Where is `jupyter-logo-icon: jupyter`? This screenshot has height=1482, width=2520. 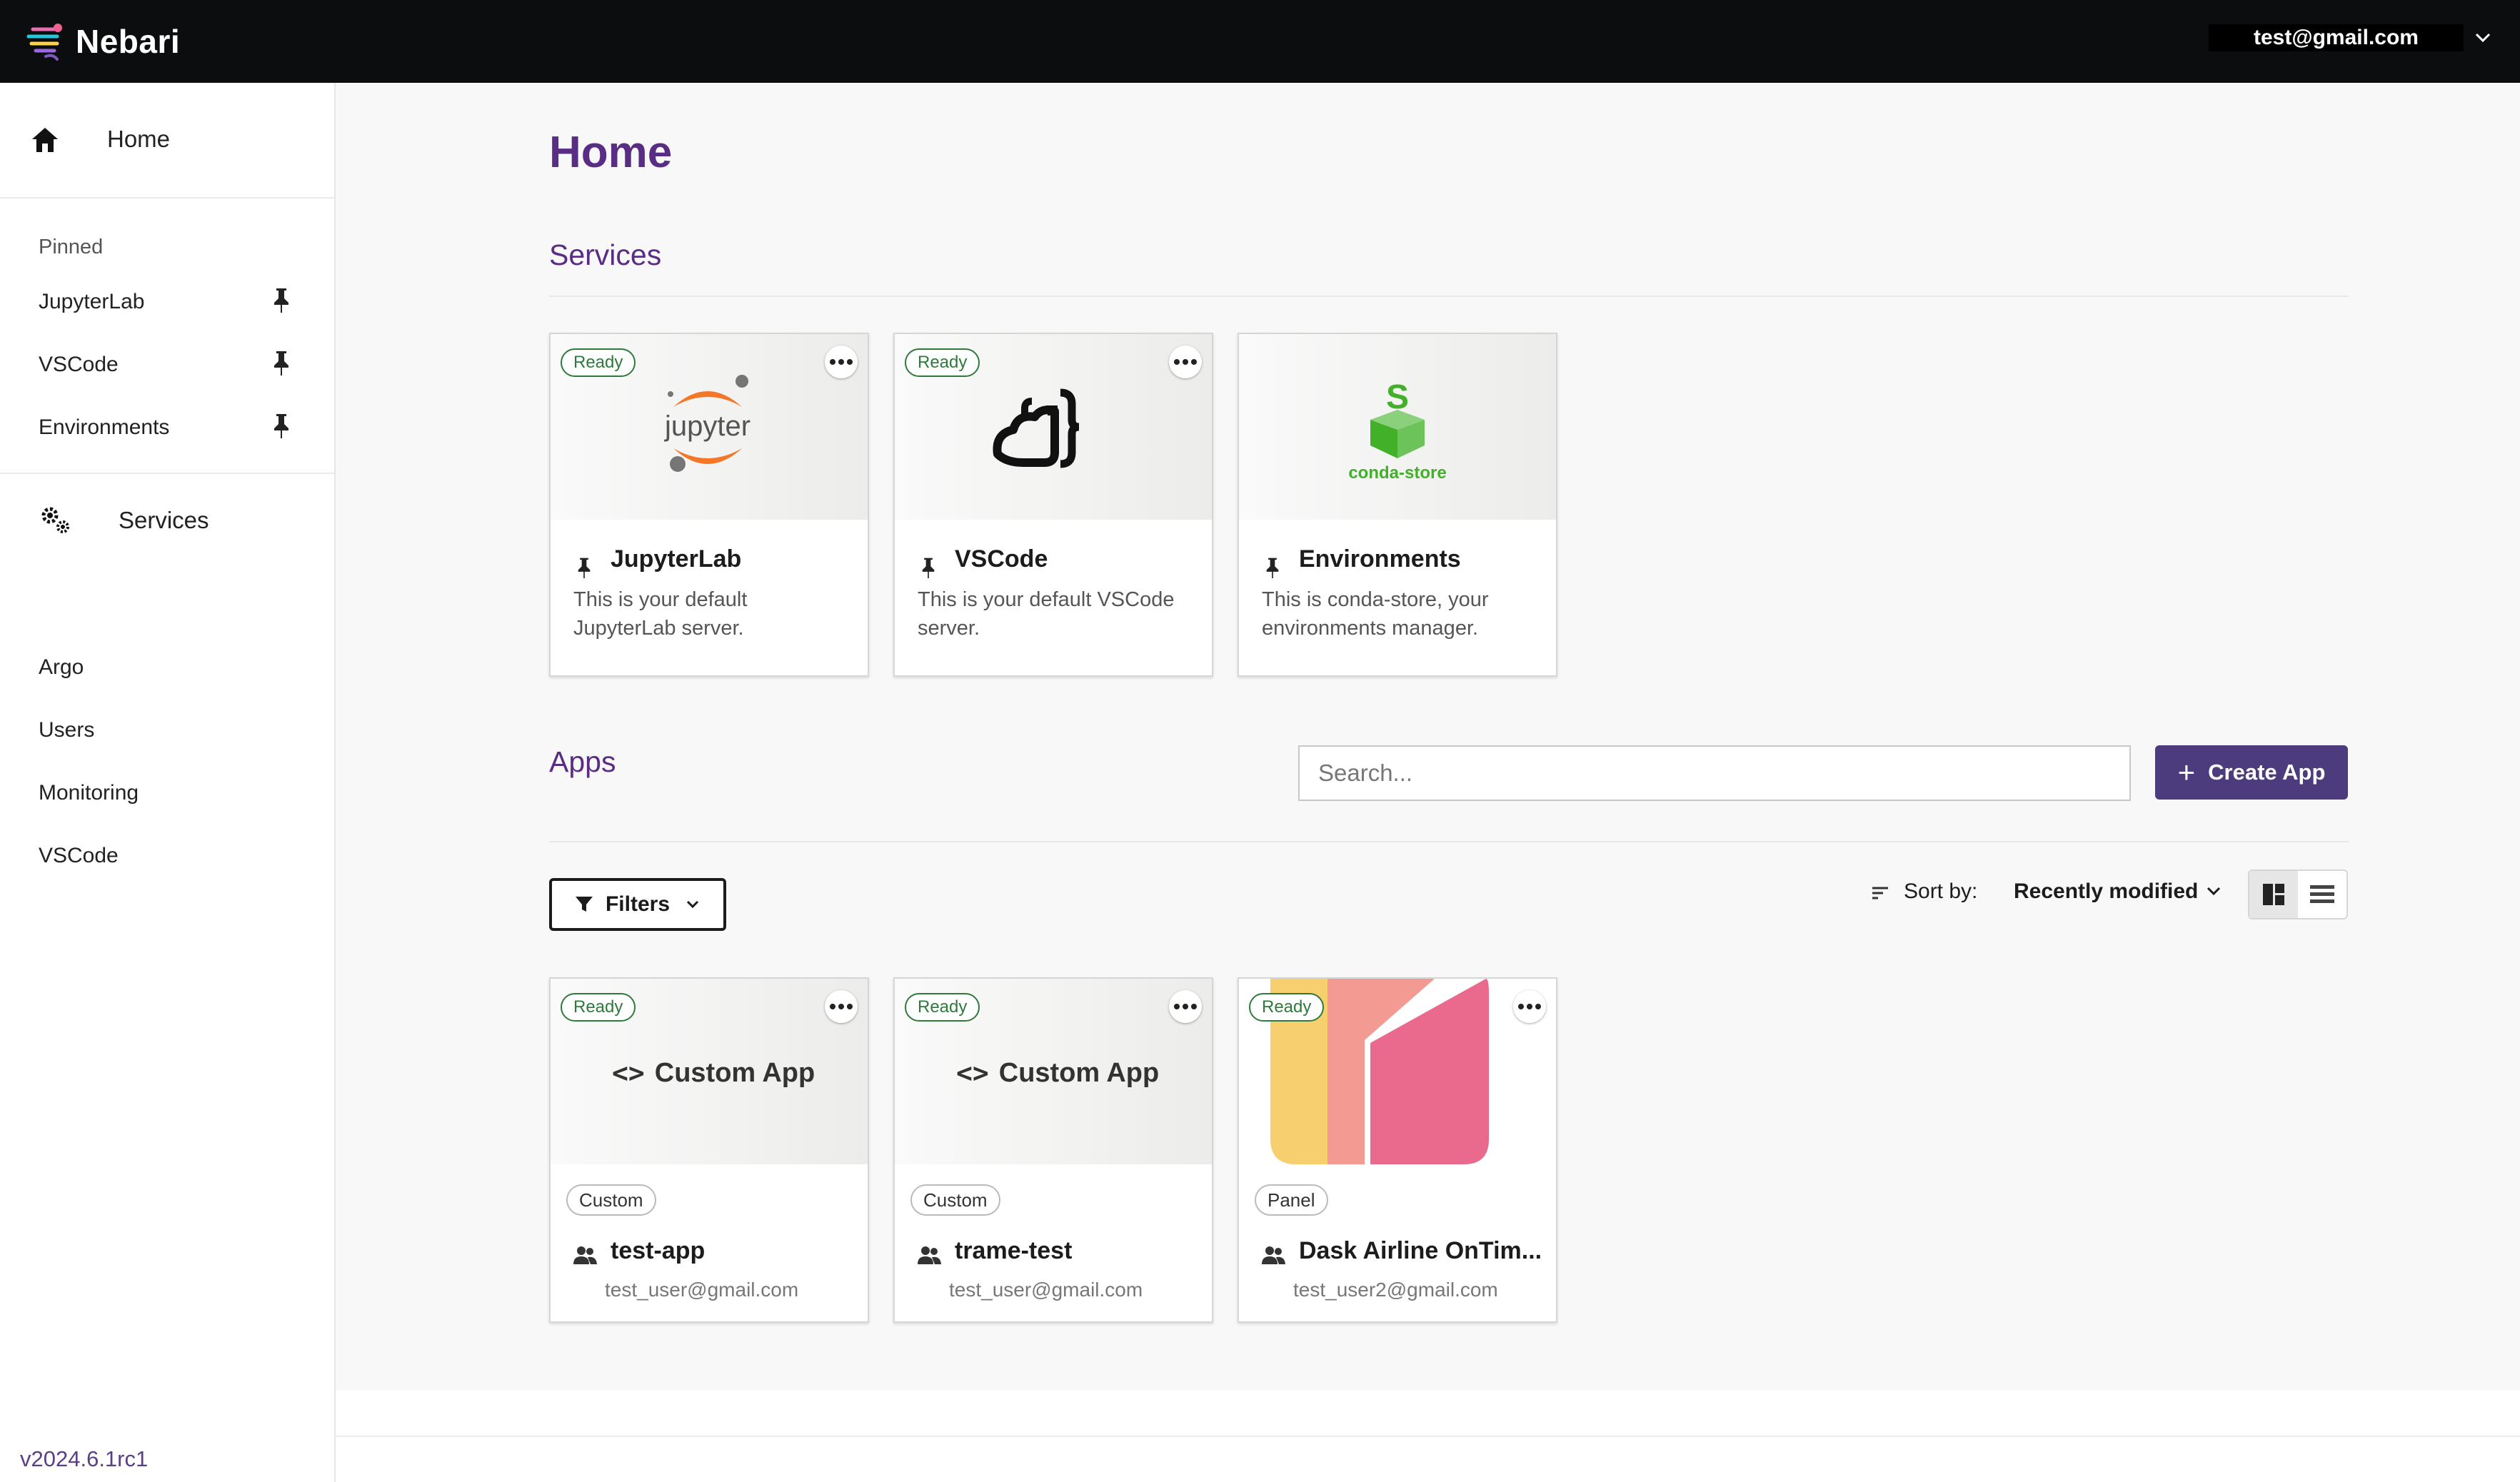
jupyter-logo-icon: jupyter is located at coordinates (707, 423).